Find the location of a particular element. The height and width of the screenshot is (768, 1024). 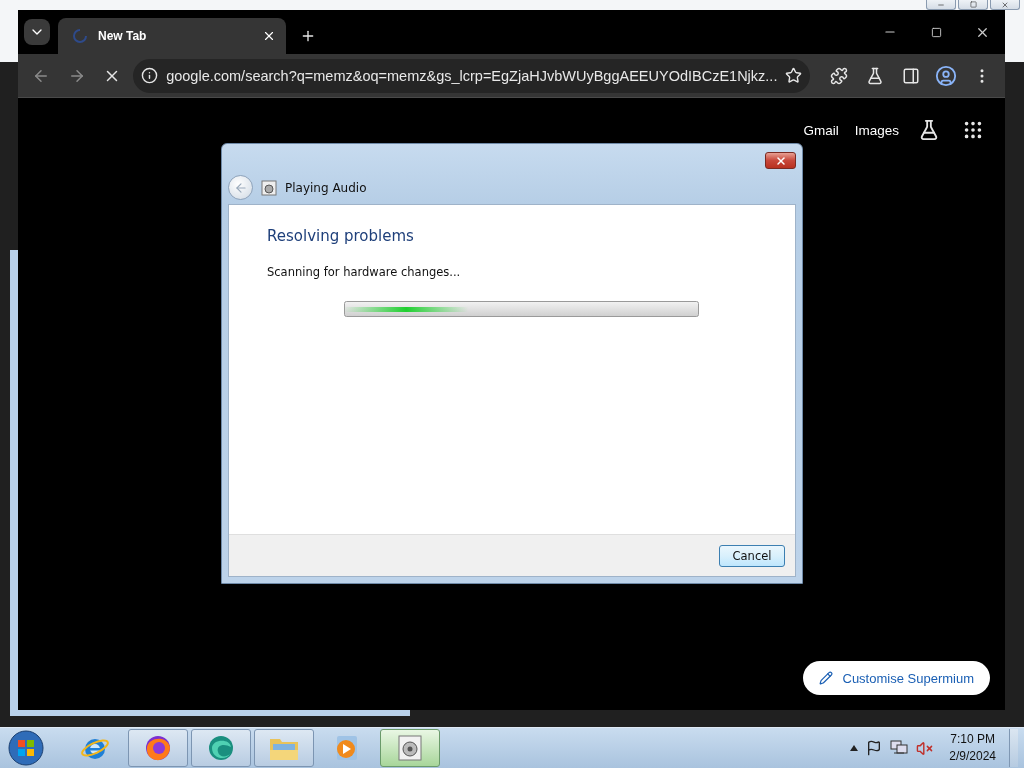

swirl-icon is located at coordinates (221, 748).